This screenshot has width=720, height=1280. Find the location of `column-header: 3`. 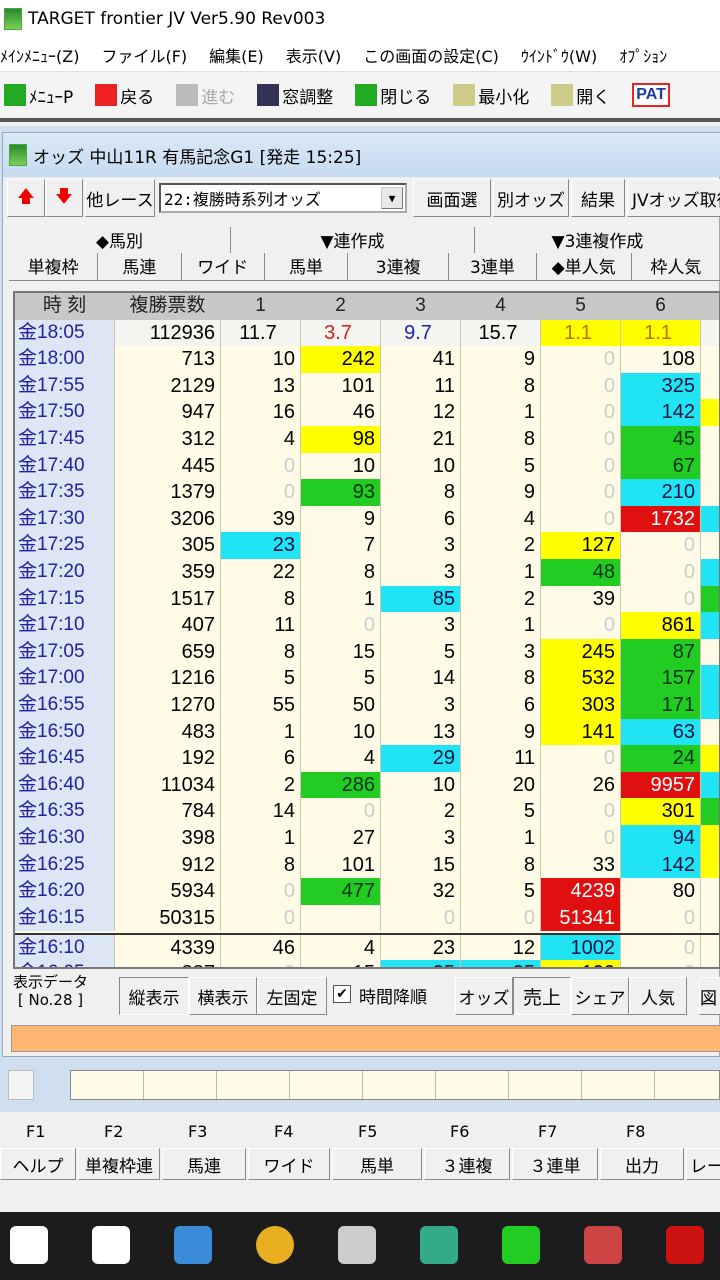

column-header: 3 is located at coordinates (421, 306).